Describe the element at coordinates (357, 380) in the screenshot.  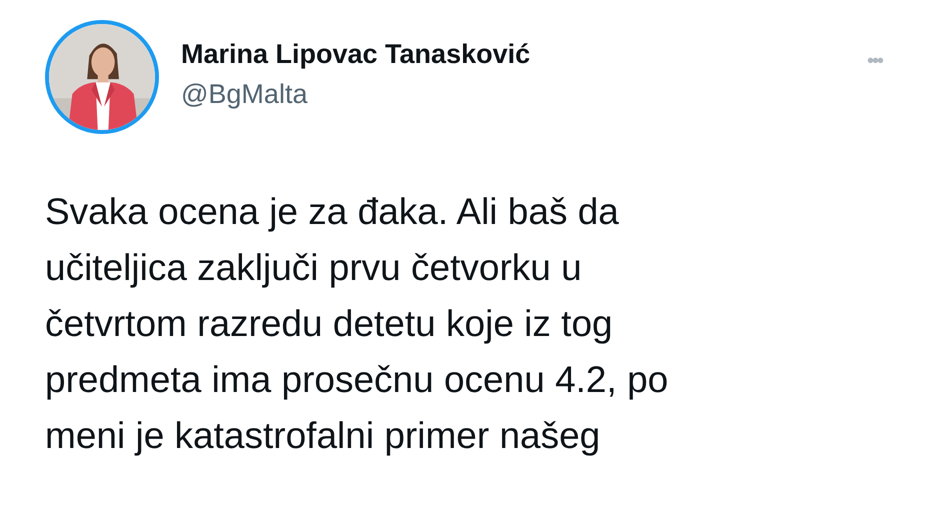
I see `tweet-text-line: predmeta ima prosečnu ocenu 4.2, po` at that location.